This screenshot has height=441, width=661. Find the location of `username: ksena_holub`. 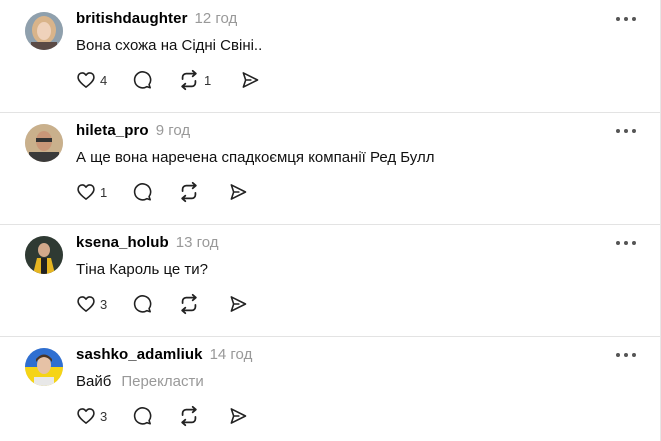

username: ksena_holub is located at coordinates (122, 242).